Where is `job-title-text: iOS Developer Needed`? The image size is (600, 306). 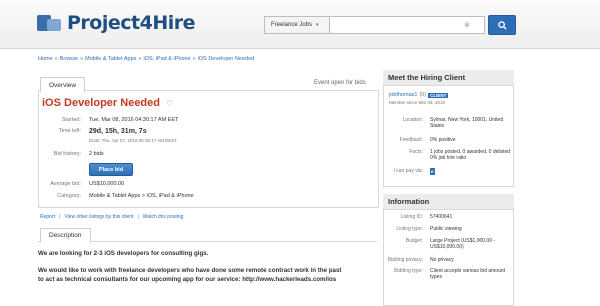 job-title-text: iOS Developer Needed is located at coordinates (101, 103).